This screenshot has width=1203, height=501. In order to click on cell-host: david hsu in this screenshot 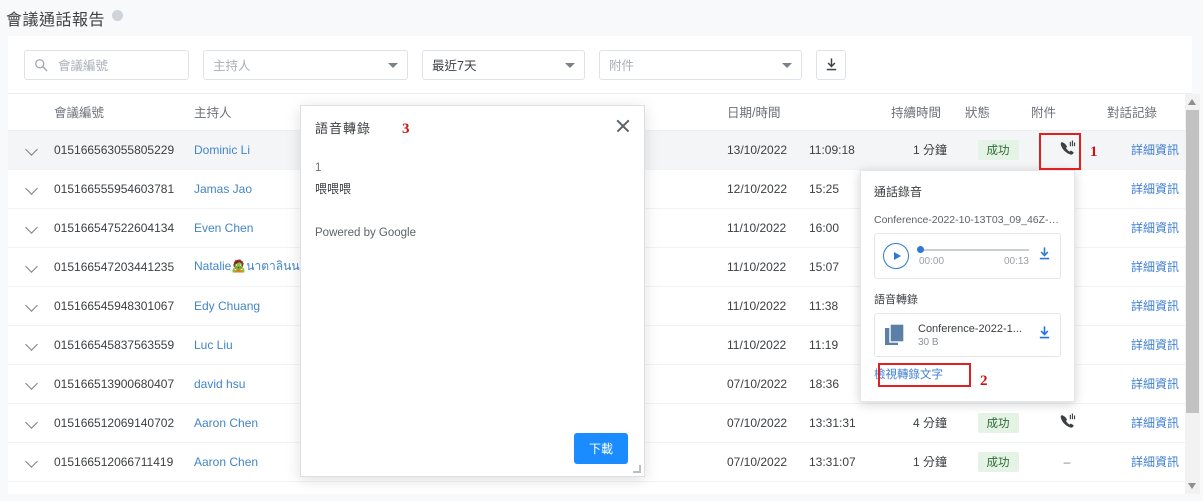, I will do `click(254, 384)`.